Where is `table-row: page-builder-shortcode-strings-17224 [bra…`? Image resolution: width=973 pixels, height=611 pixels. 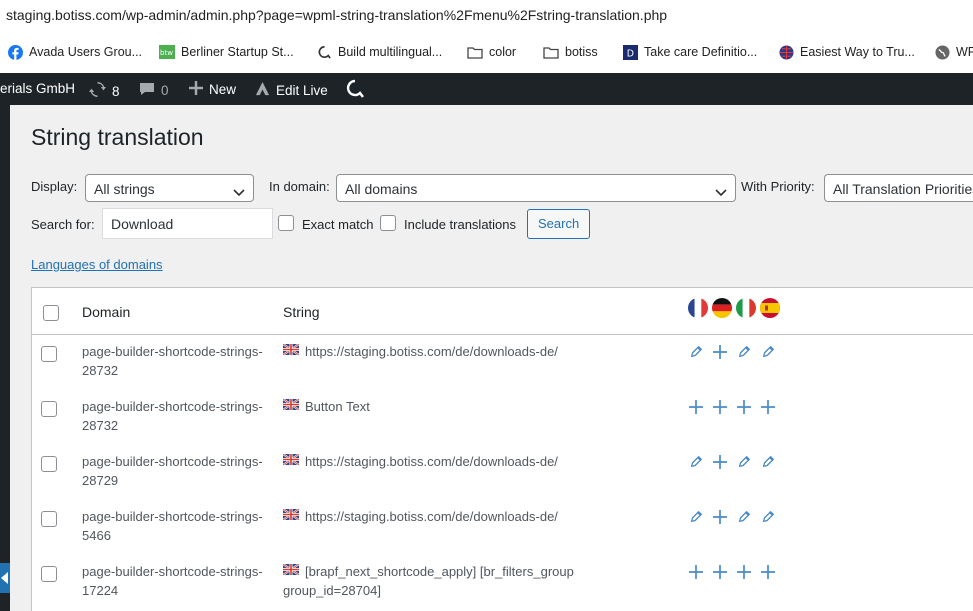 table-row: page-builder-shortcode-strings-17224 [bra… is located at coordinates (502, 581).